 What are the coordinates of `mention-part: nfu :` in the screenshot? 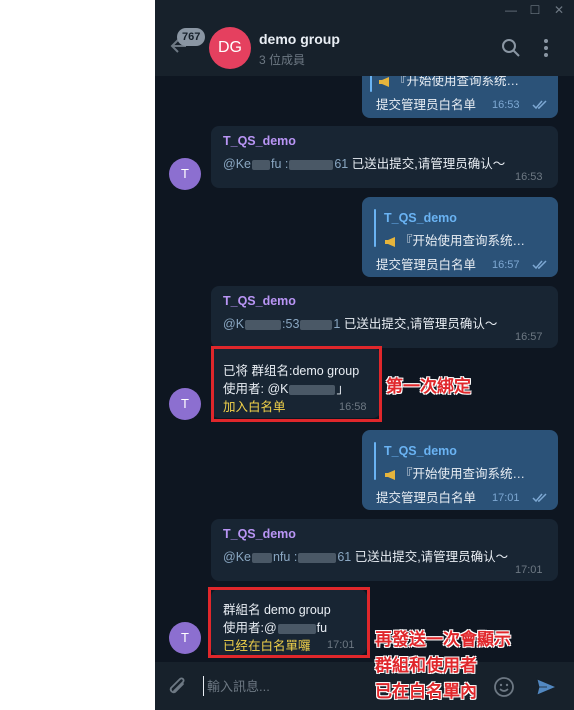 It's located at (285, 557).